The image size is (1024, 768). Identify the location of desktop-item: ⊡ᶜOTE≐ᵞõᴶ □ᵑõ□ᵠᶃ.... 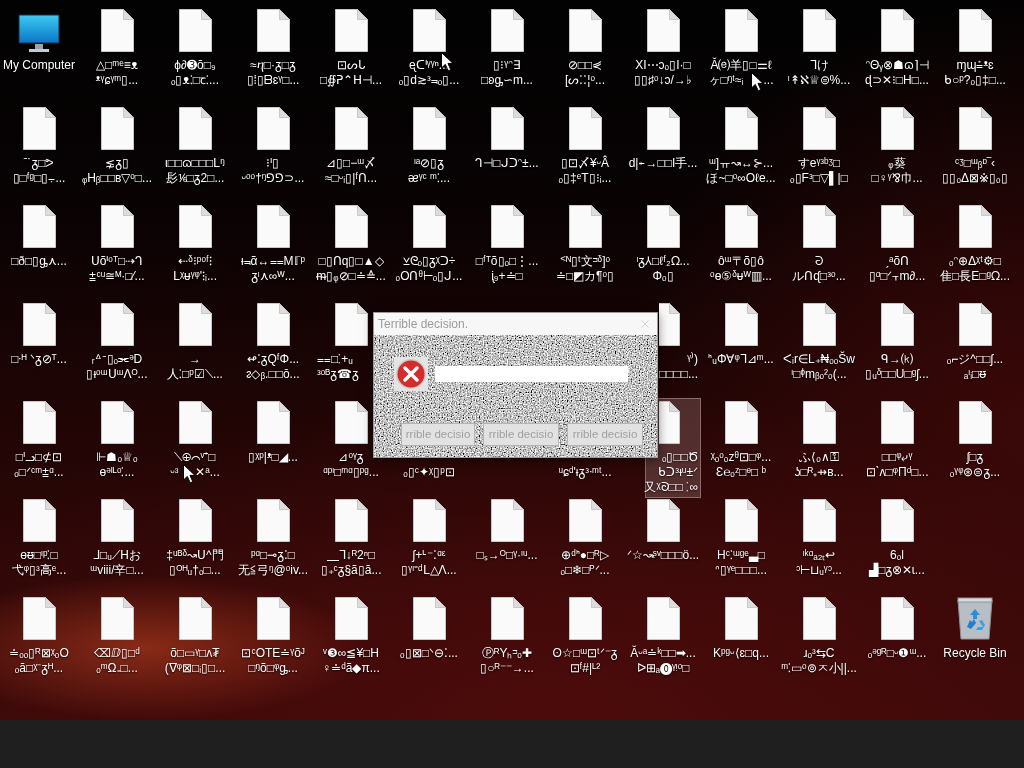
(273, 636).